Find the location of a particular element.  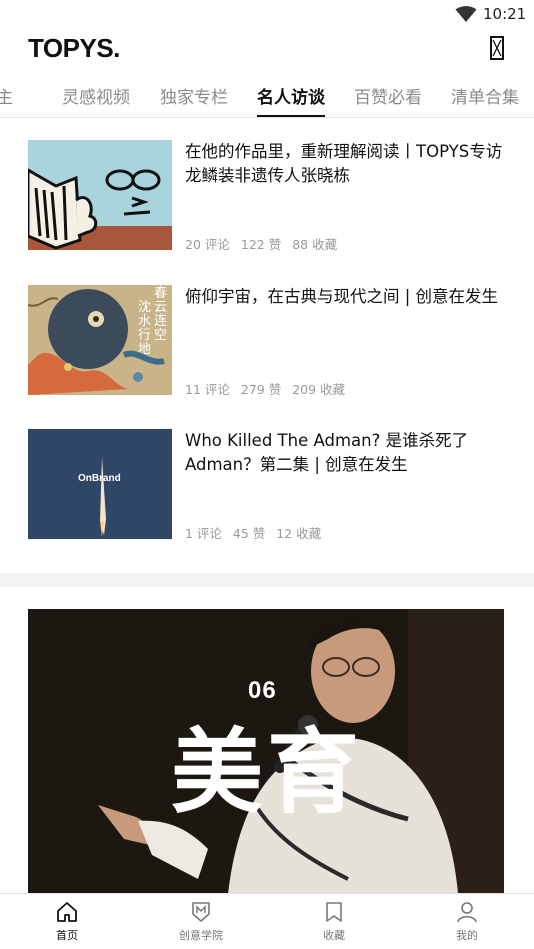

search-icon is located at coordinates (497, 48).